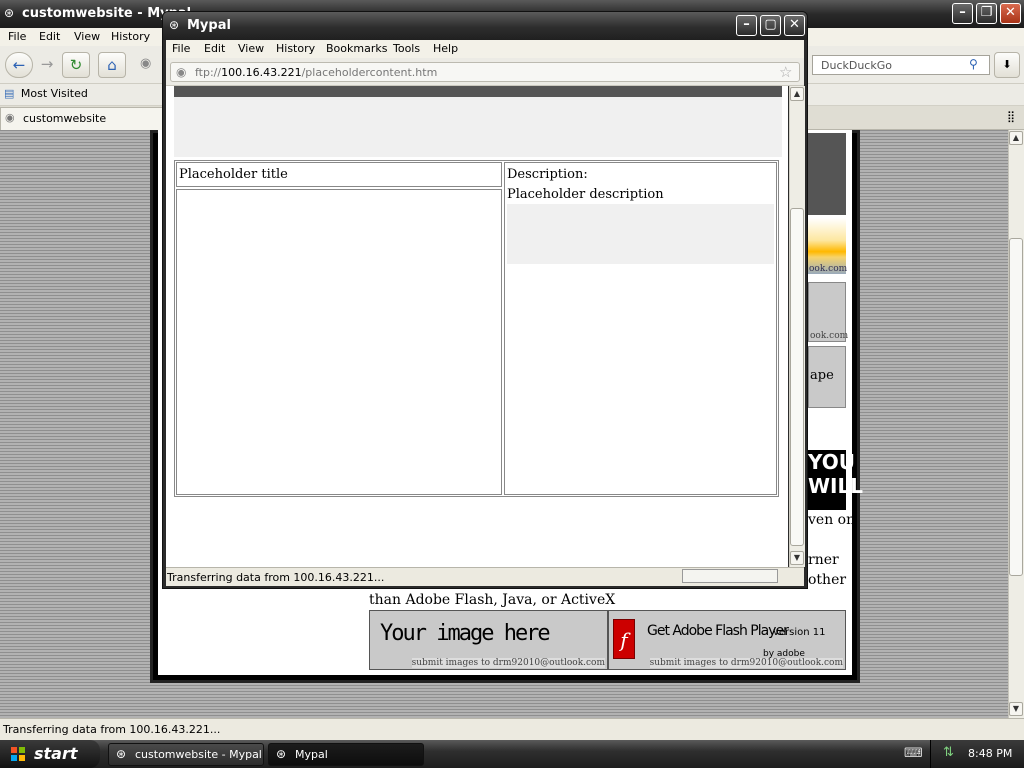 The height and width of the screenshot is (768, 1024). What do you see at coordinates (339, 174) in the screenshot?
I see `title-cell: Placeholder title` at bounding box center [339, 174].